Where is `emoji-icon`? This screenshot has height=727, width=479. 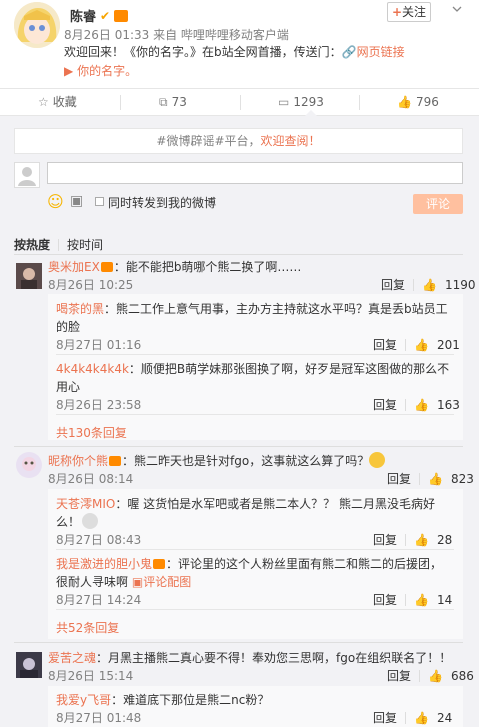 emoji-icon is located at coordinates (377, 460).